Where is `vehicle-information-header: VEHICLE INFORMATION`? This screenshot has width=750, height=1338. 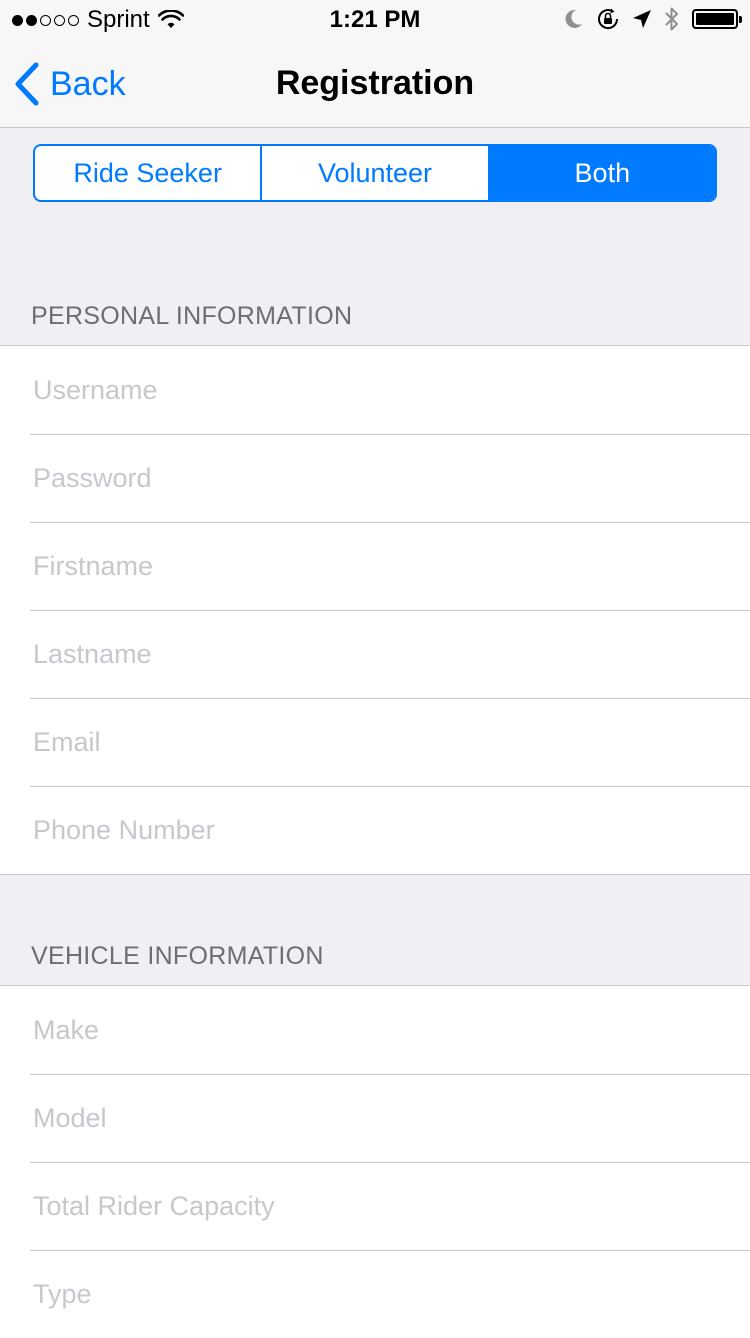
vehicle-information-header: VEHICLE INFORMATION is located at coordinates (177, 956).